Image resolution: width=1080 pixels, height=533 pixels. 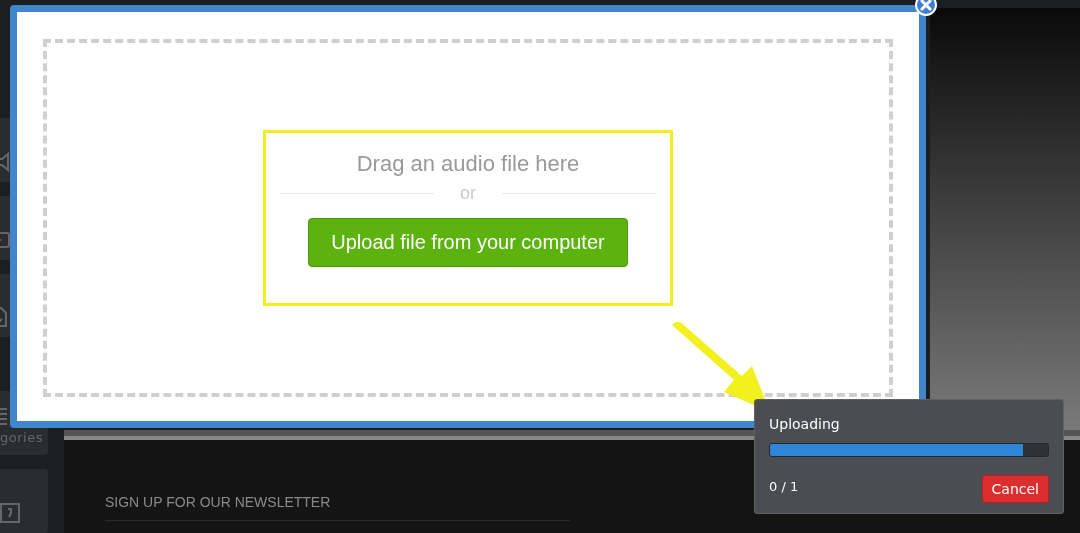 I want to click on upload-status-title: Uploading, so click(x=805, y=424).